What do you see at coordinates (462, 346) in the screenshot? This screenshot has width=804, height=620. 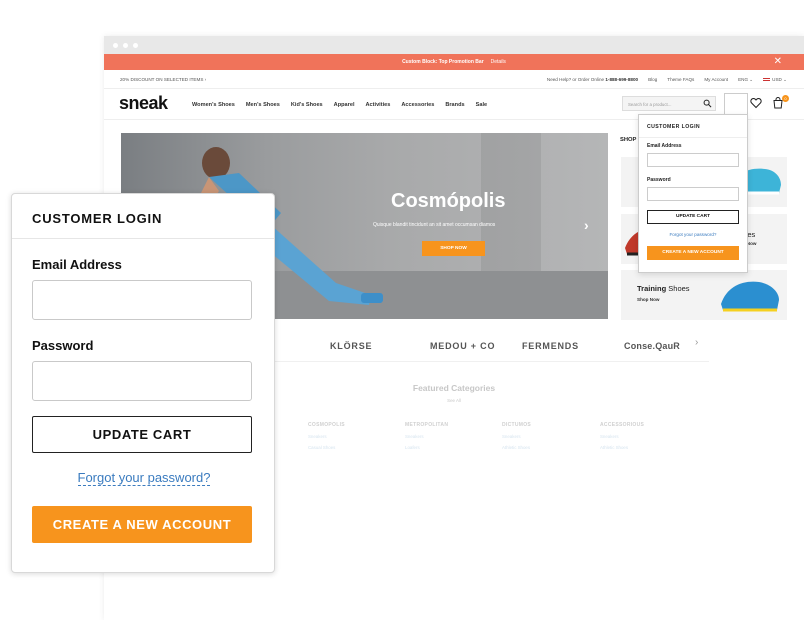 I see `brand-logo: MEDOU + CO` at bounding box center [462, 346].